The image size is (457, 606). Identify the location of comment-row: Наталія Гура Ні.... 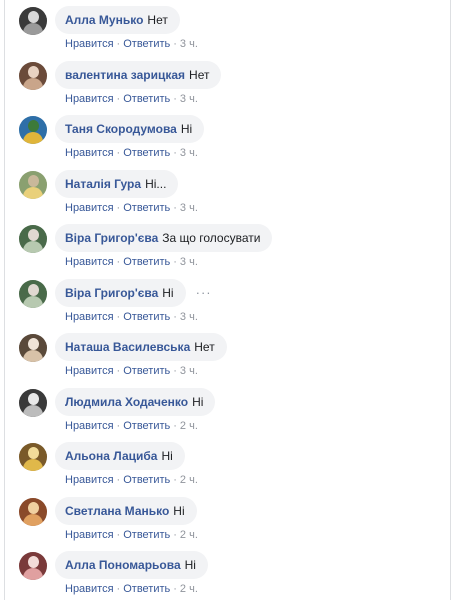
(117, 183).